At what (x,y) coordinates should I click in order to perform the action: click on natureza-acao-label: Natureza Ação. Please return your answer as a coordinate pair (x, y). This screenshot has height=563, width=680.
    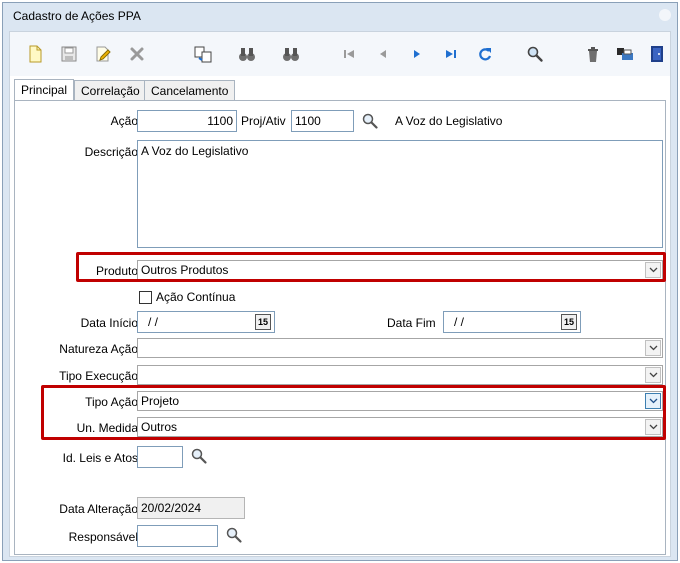
    Looking at the image, I should click on (98, 349).